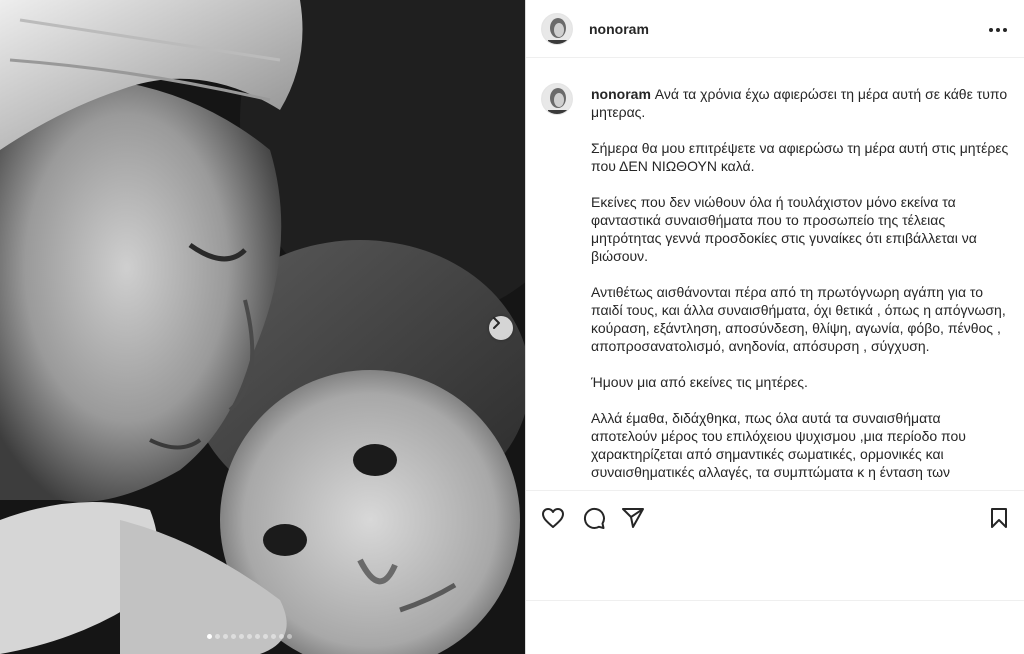 This screenshot has width=1024, height=654. I want to click on header-username: nonoram, so click(619, 29).